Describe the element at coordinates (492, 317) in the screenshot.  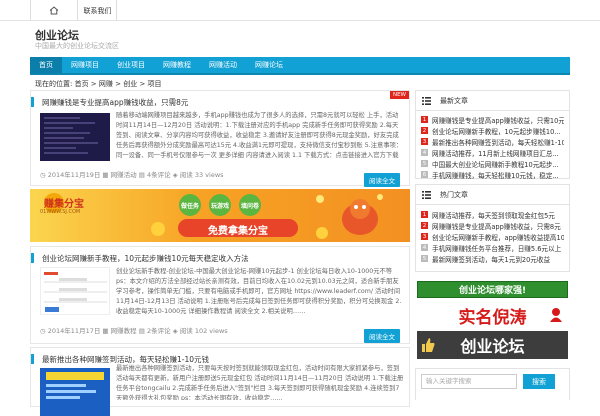
I see `ad-line-2: 实名倪涛` at that location.